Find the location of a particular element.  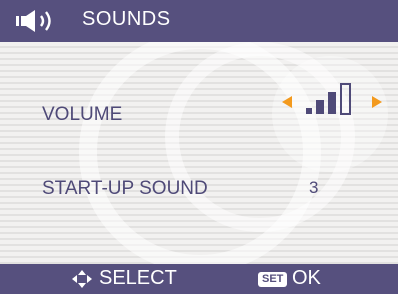

speaker-icon is located at coordinates (33, 21).